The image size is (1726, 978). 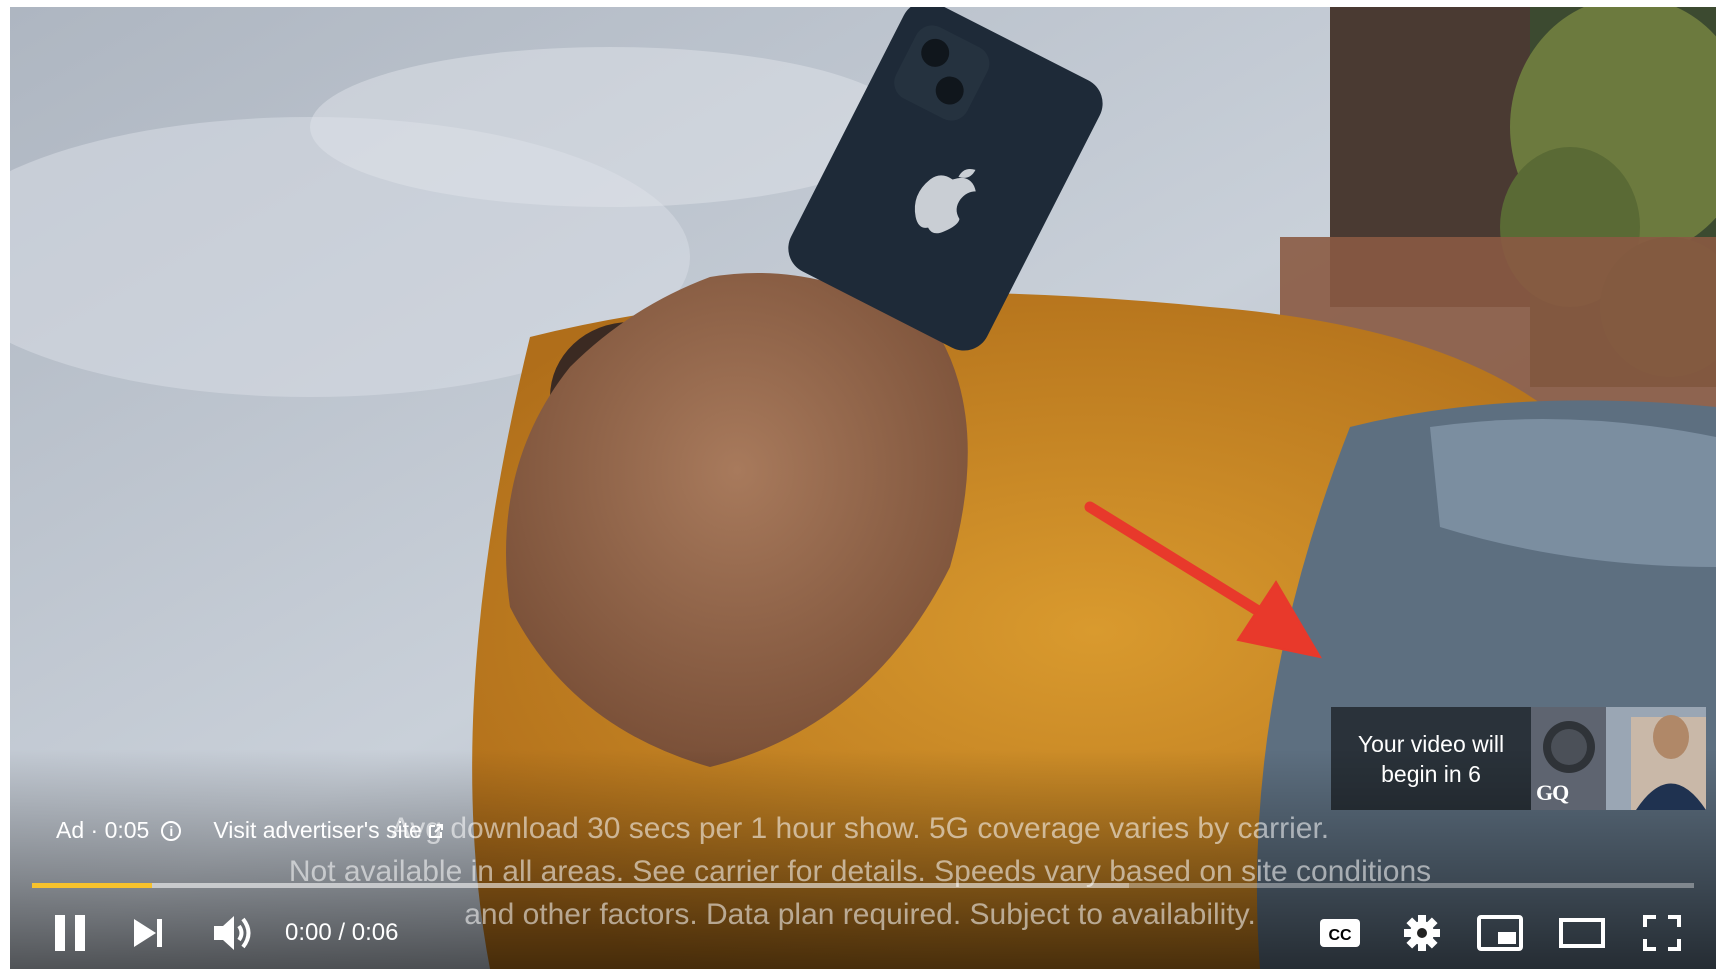 I want to click on settings-icon, so click(x=1422, y=933).